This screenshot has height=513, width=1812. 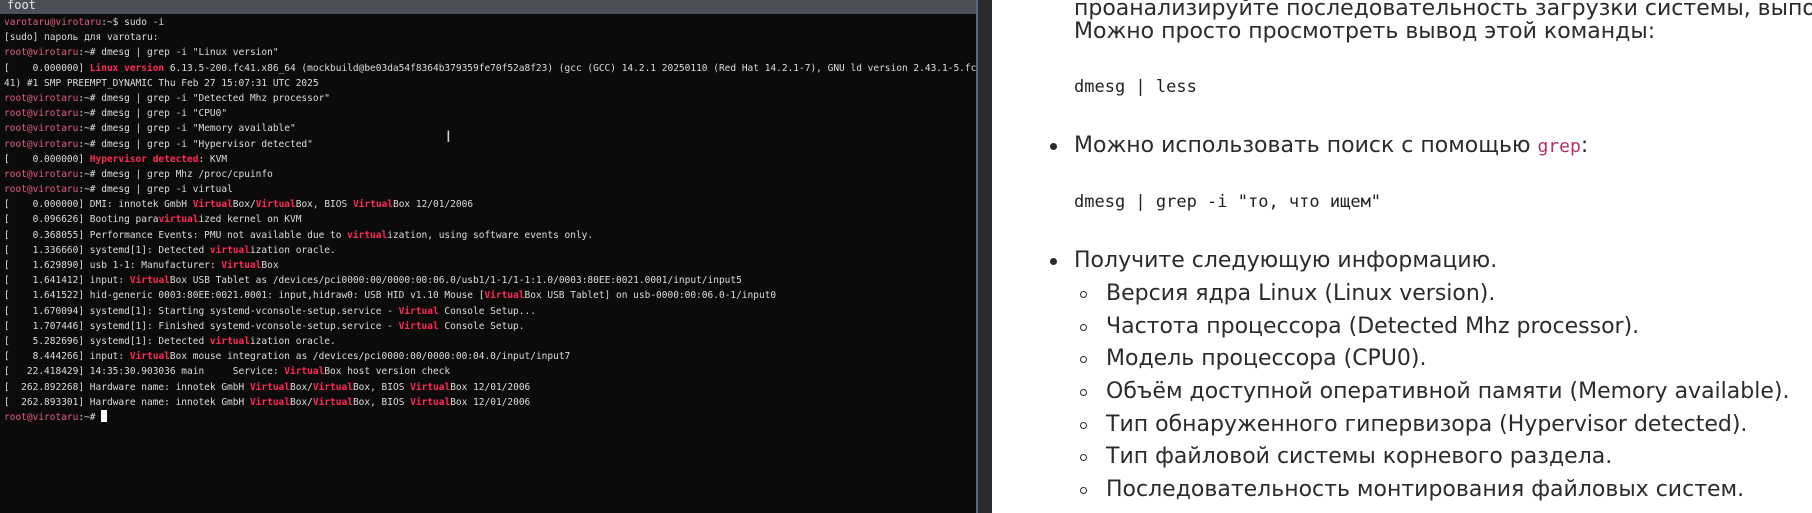 What do you see at coordinates (104, 415) in the screenshot?
I see `terminal-cursor` at bounding box center [104, 415].